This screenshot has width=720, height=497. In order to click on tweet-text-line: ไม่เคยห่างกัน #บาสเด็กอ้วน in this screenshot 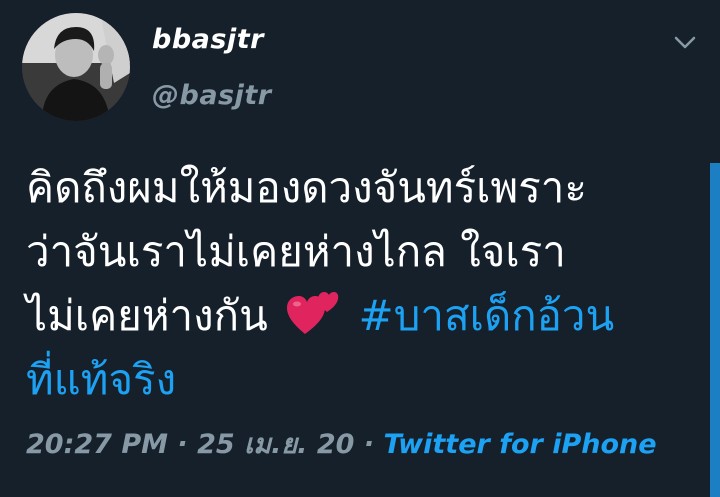, I will do `click(366, 316)`.